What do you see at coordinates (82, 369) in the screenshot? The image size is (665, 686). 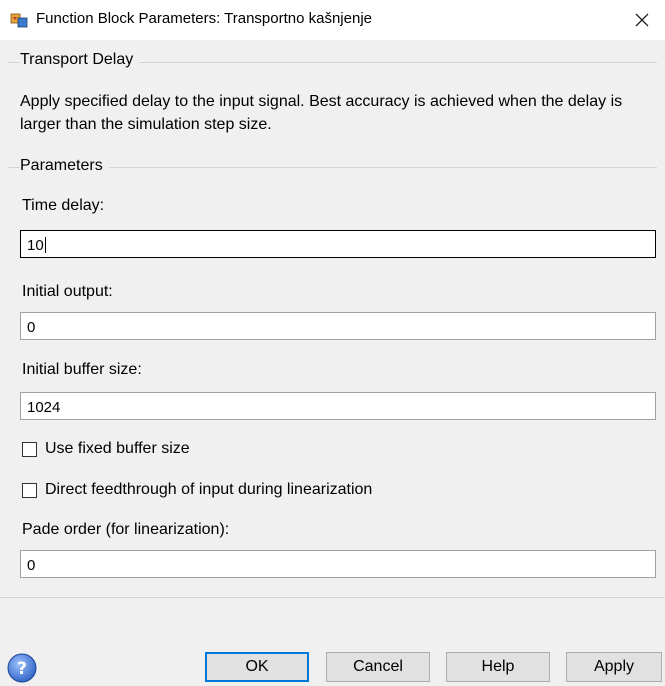 I see `initial-buffer-size-label: Initial buffer size:` at bounding box center [82, 369].